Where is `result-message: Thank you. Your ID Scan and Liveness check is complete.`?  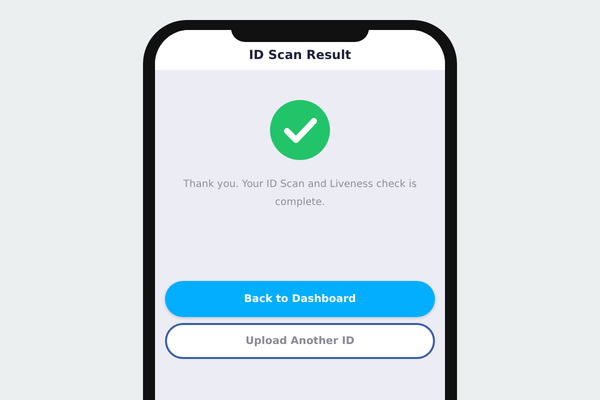 result-message: Thank you. Your ID Scan and Liveness check is complete. is located at coordinates (300, 194).